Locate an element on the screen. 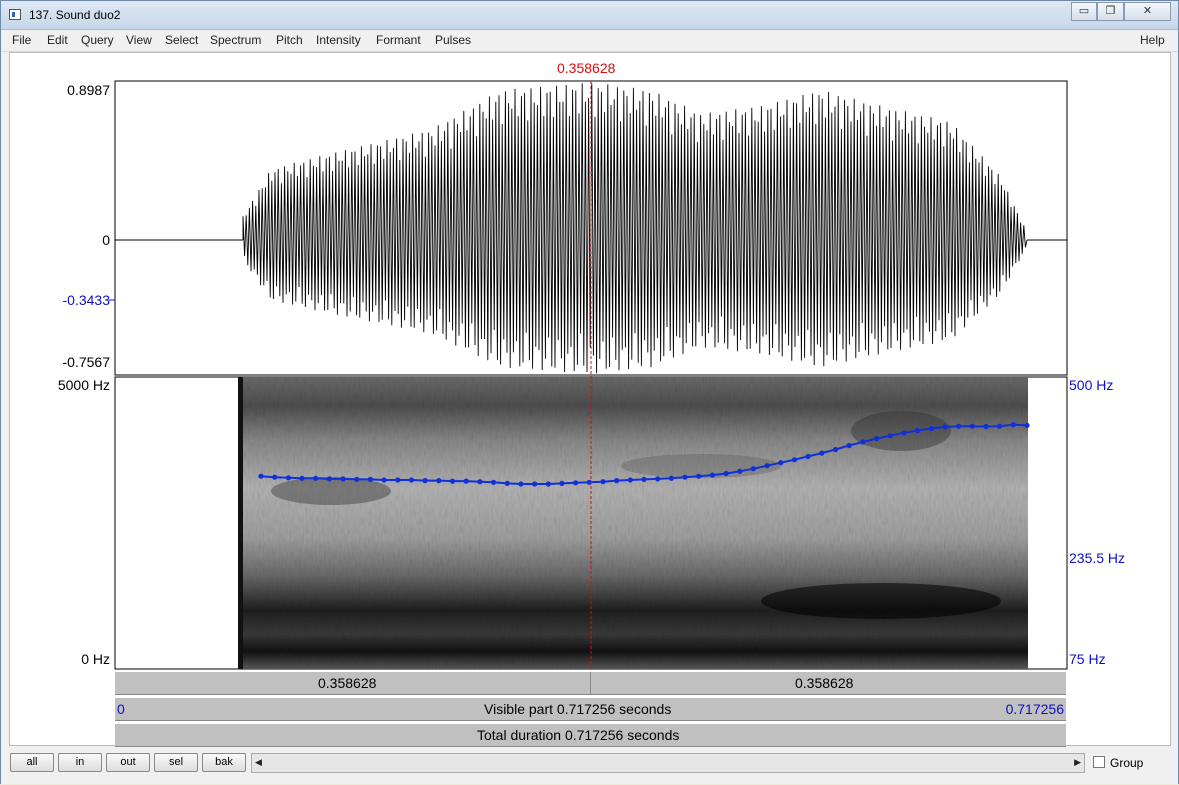  right-segment-duration: 0.358628 is located at coordinates (824, 683).